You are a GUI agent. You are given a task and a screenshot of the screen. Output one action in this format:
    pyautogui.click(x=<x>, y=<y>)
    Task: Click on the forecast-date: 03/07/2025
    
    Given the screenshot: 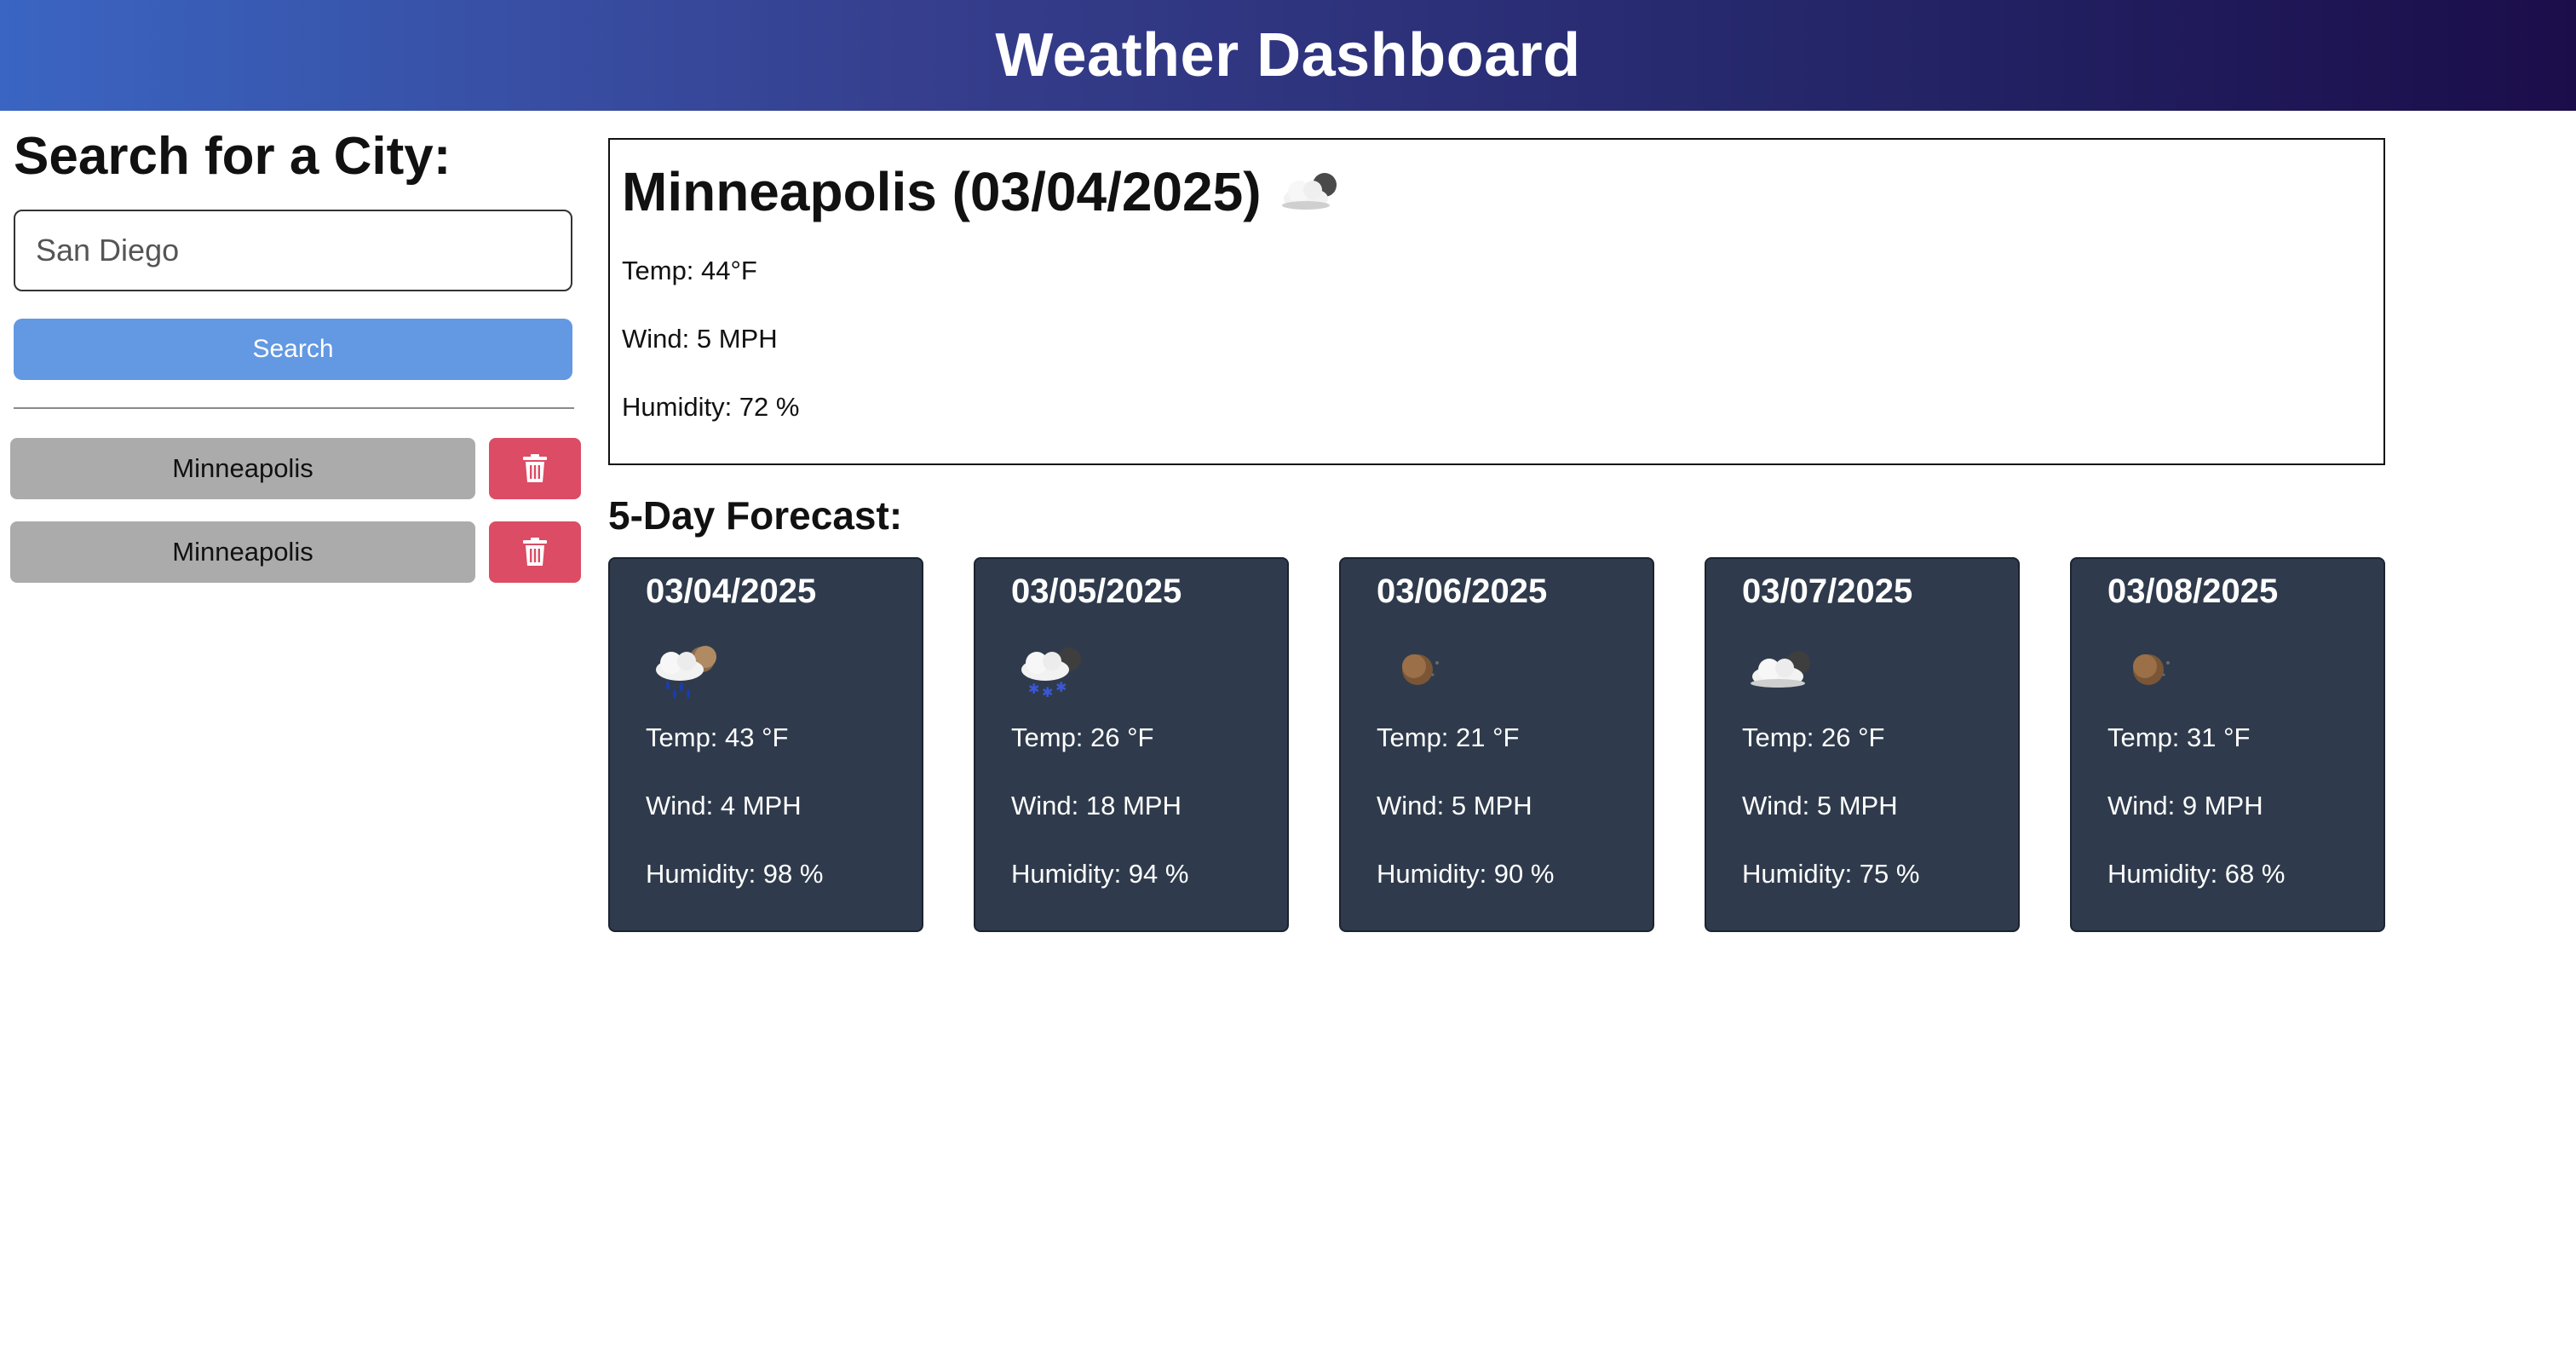 What is the action you would take?
    pyautogui.click(x=1828, y=592)
    